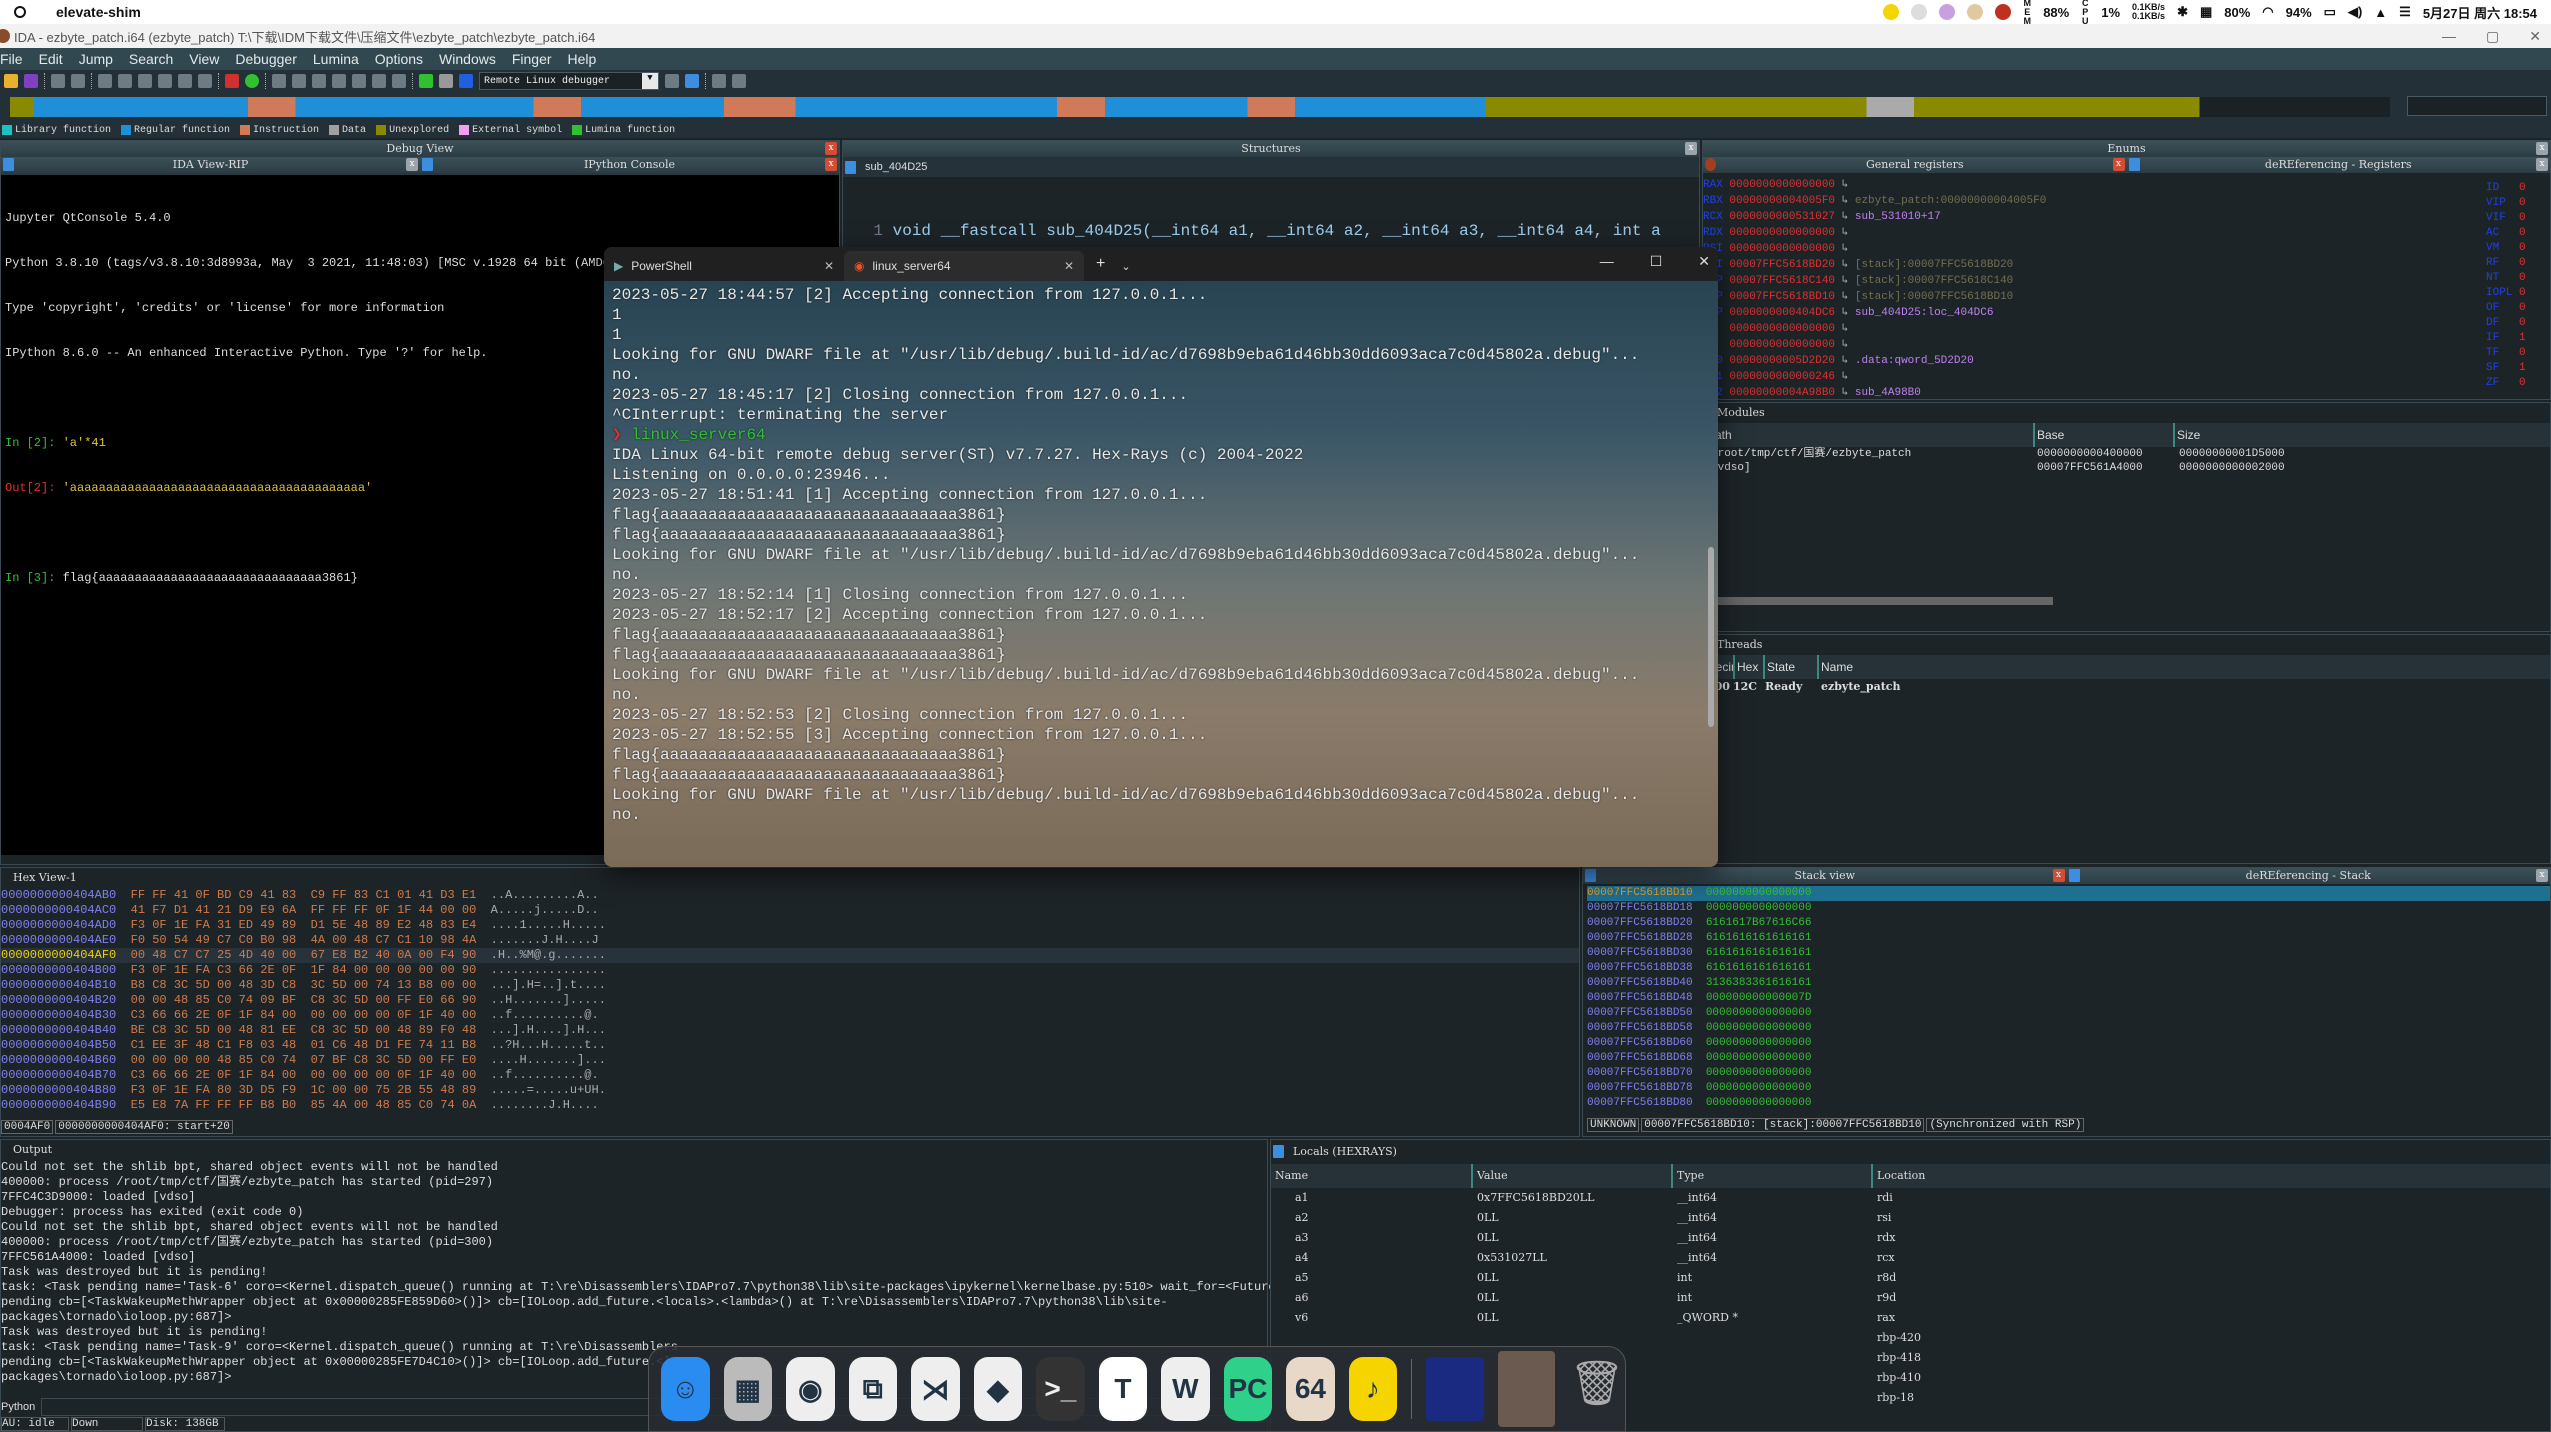 This screenshot has width=2551, height=1432. What do you see at coordinates (1185, 1389) in the screenshot?
I see `dock-word-icon: W` at bounding box center [1185, 1389].